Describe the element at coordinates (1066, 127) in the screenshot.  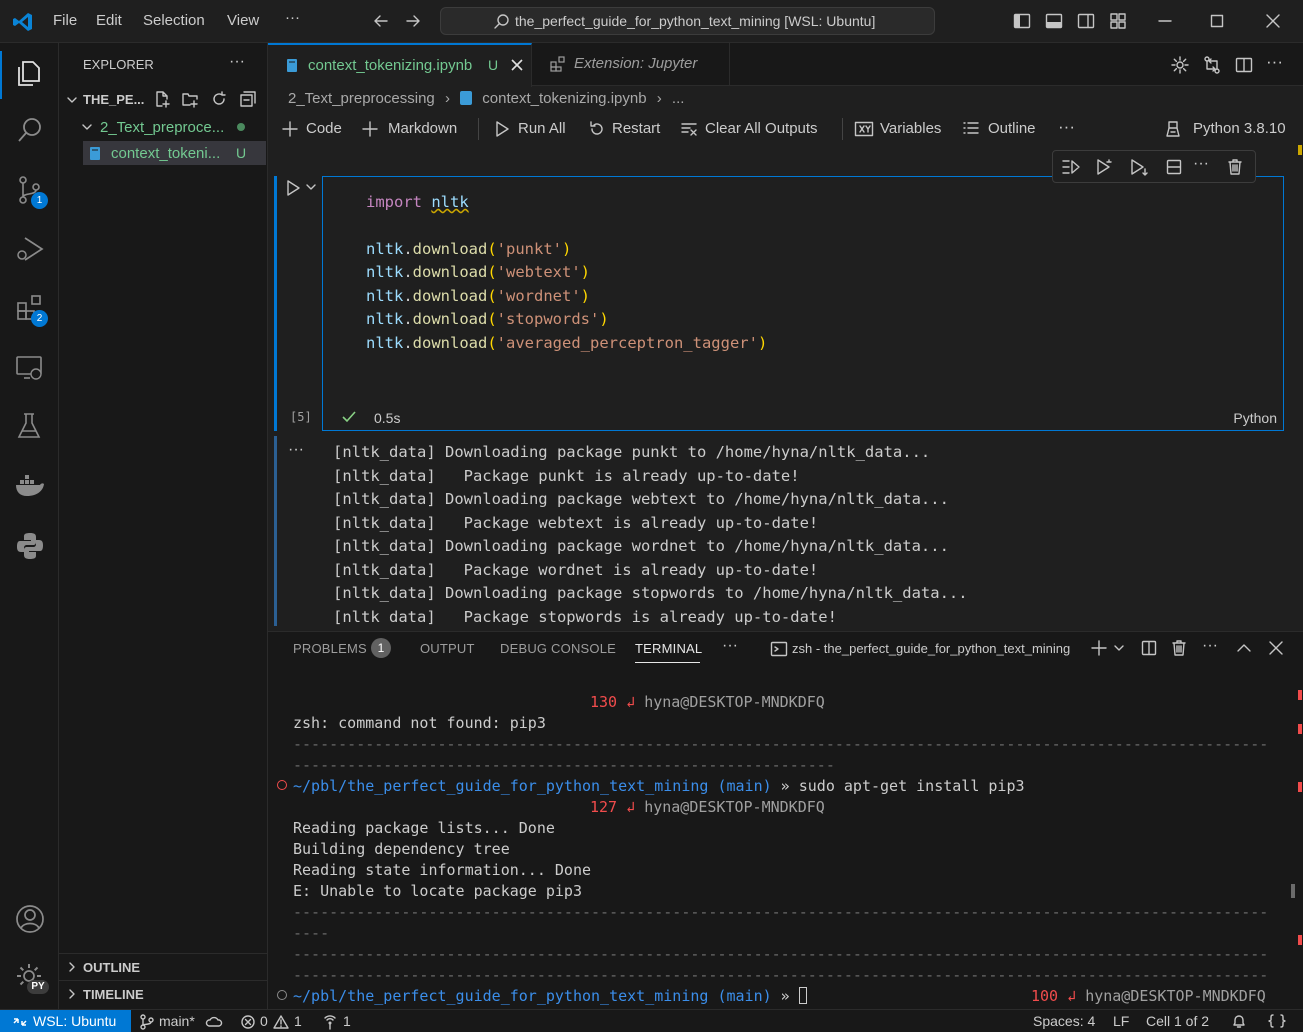
I see `toolbar-more-button: ···` at that location.